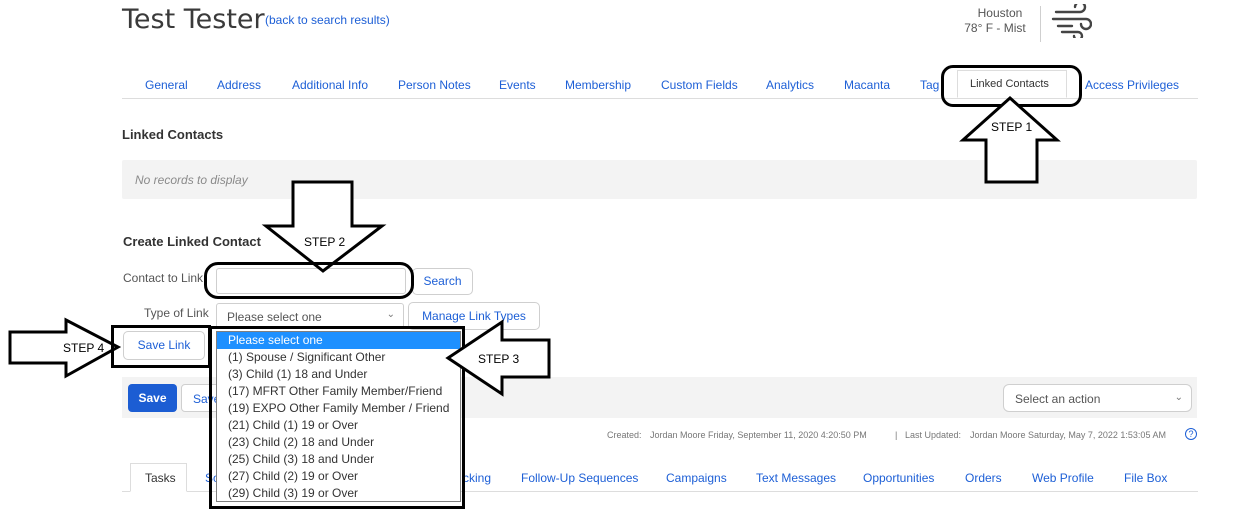  What do you see at coordinates (696, 478) in the screenshot?
I see `tab-campaigns: Campaigns` at bounding box center [696, 478].